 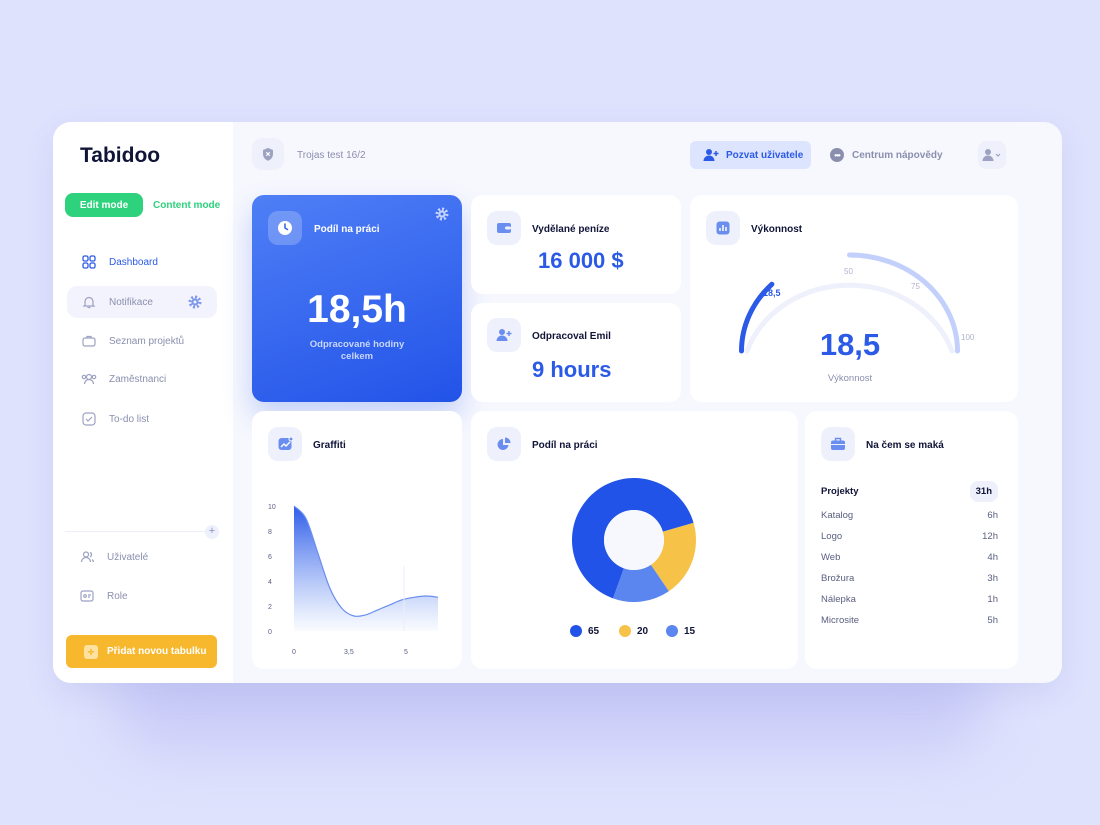 I want to click on sidebar-item-label: Notifikace, so click(x=131, y=302).